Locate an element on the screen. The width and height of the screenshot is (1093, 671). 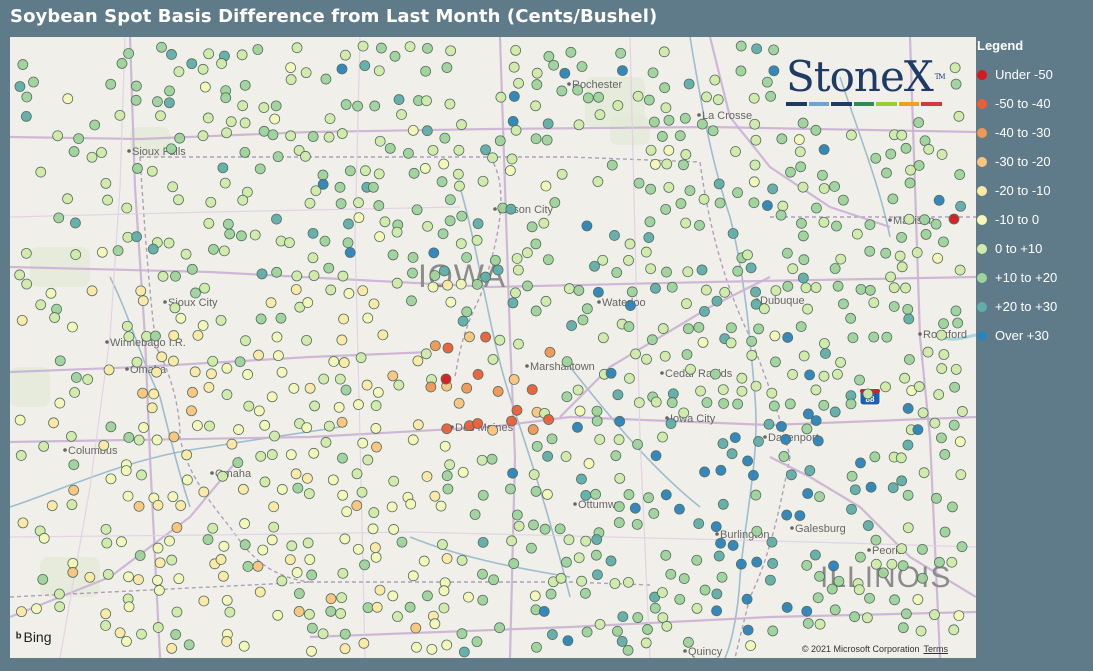
legend-item: -10 to 0 is located at coordinates (1033, 219).